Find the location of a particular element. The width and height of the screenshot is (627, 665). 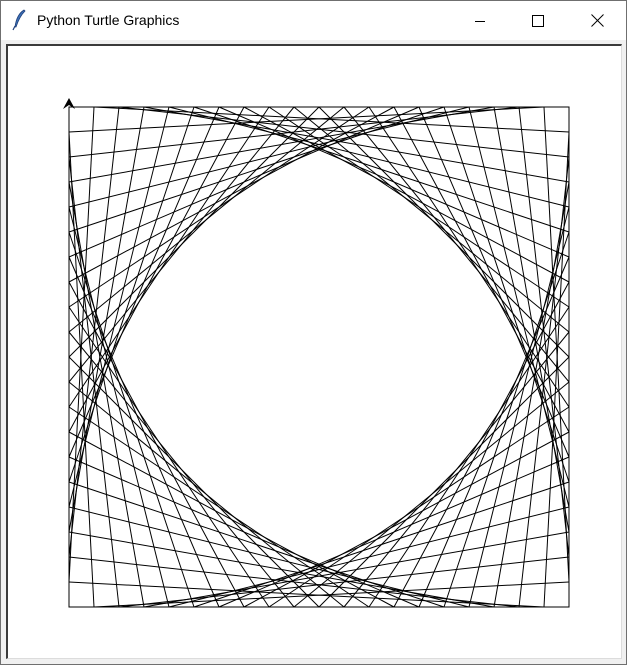

close-button is located at coordinates (597, 20).